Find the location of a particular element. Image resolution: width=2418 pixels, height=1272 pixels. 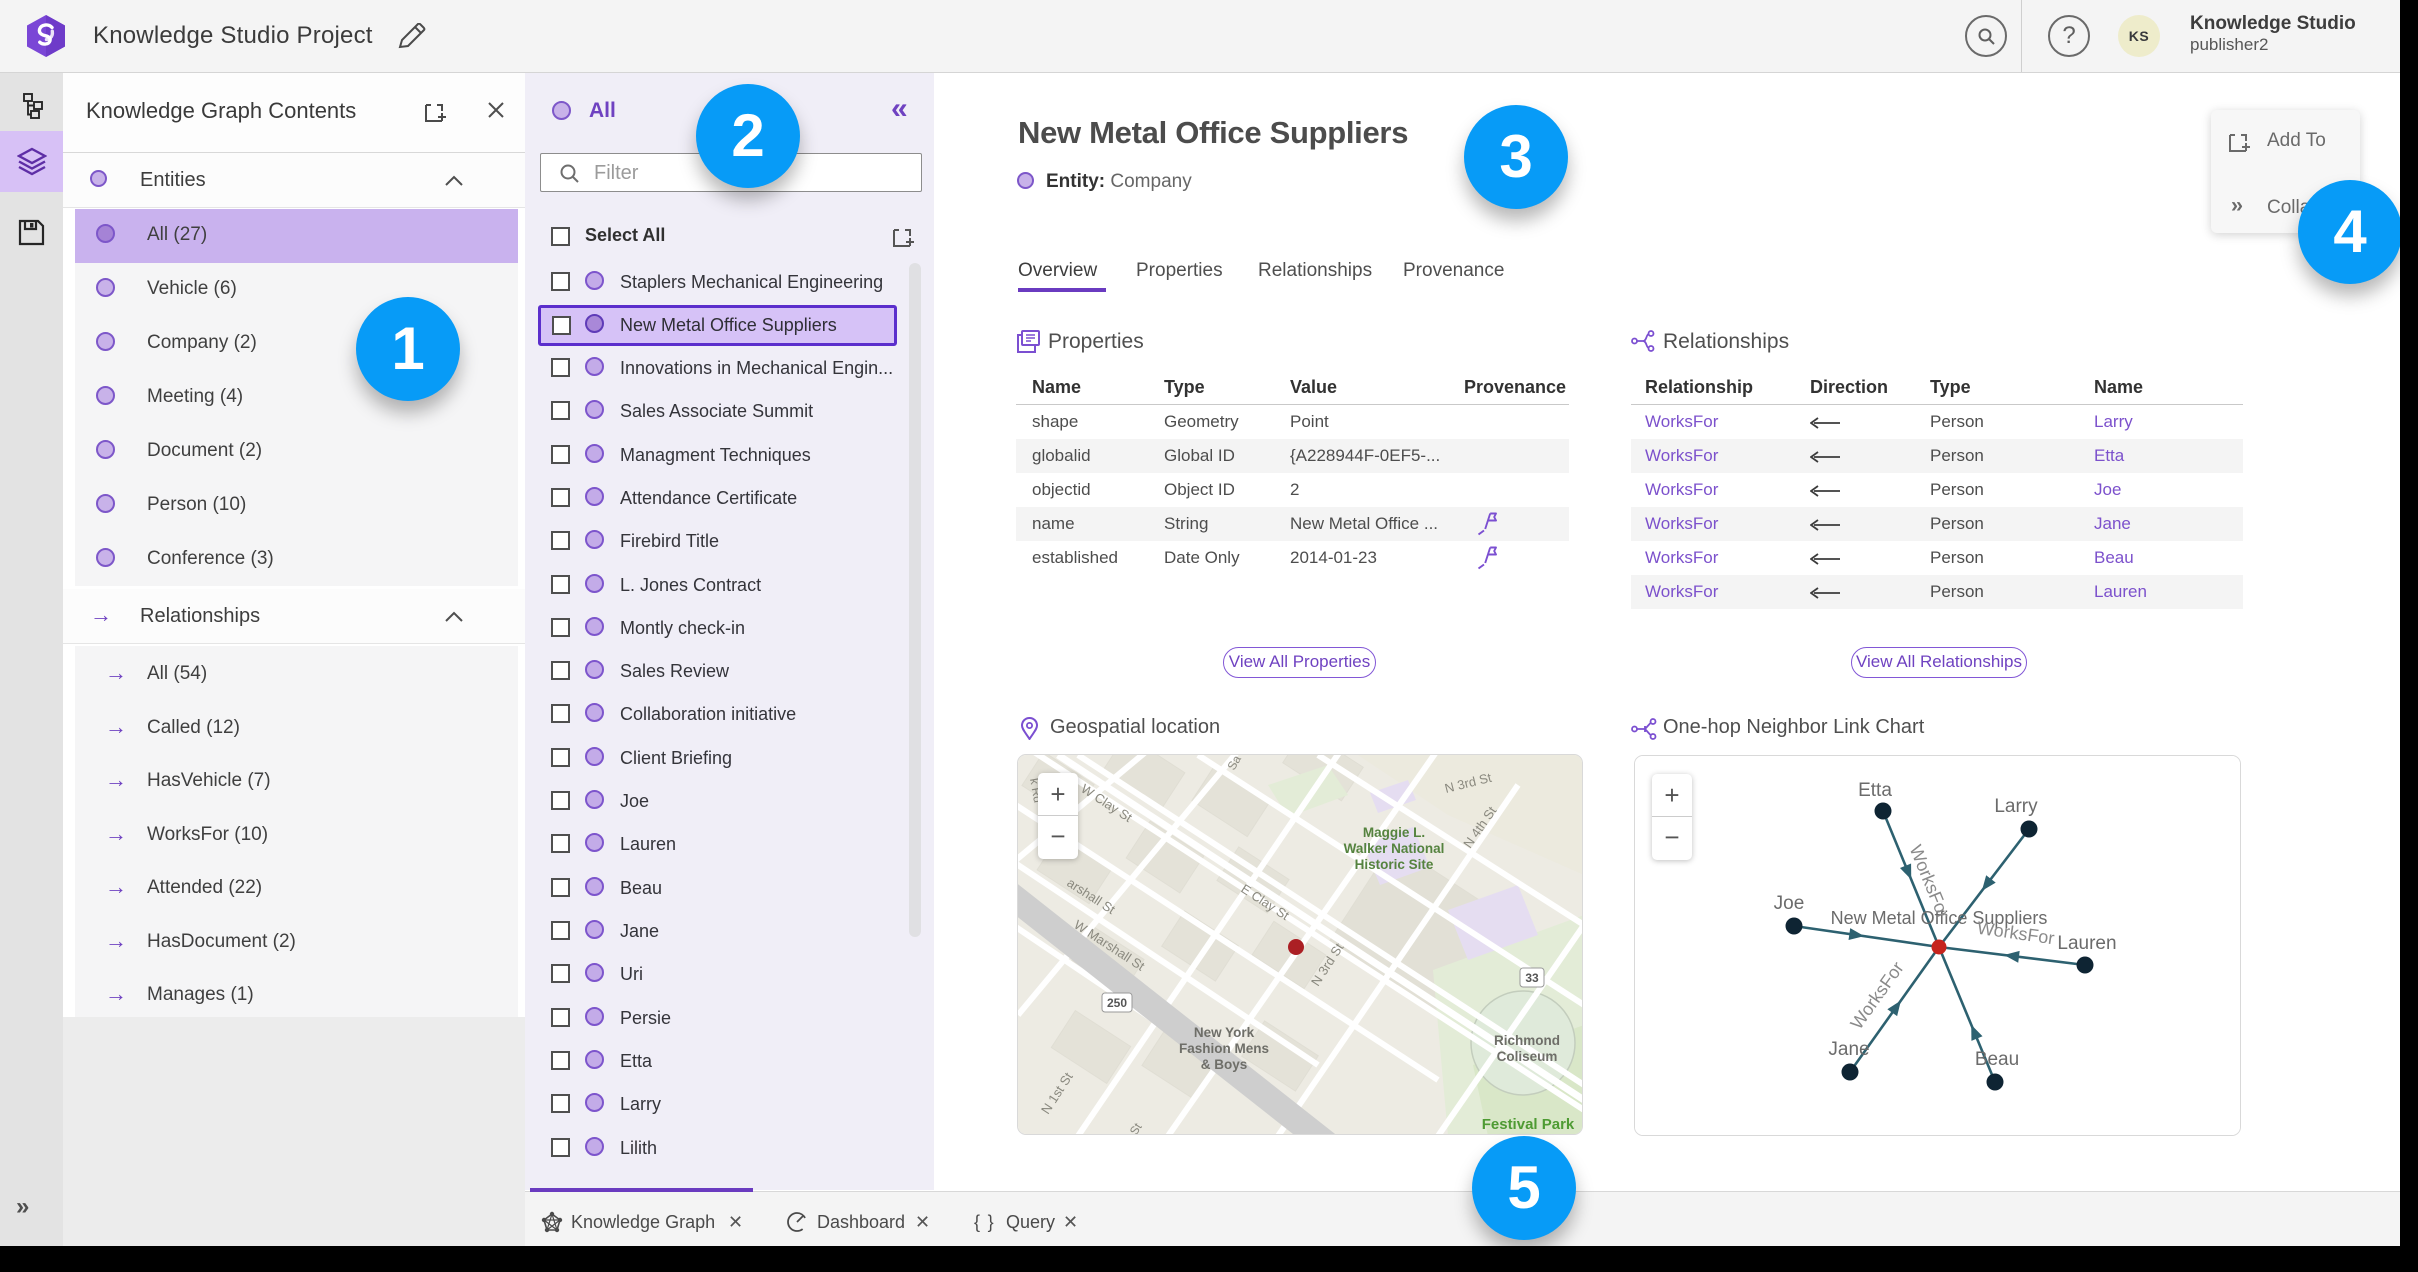

svg-text: Joe is located at coordinates (1789, 903).